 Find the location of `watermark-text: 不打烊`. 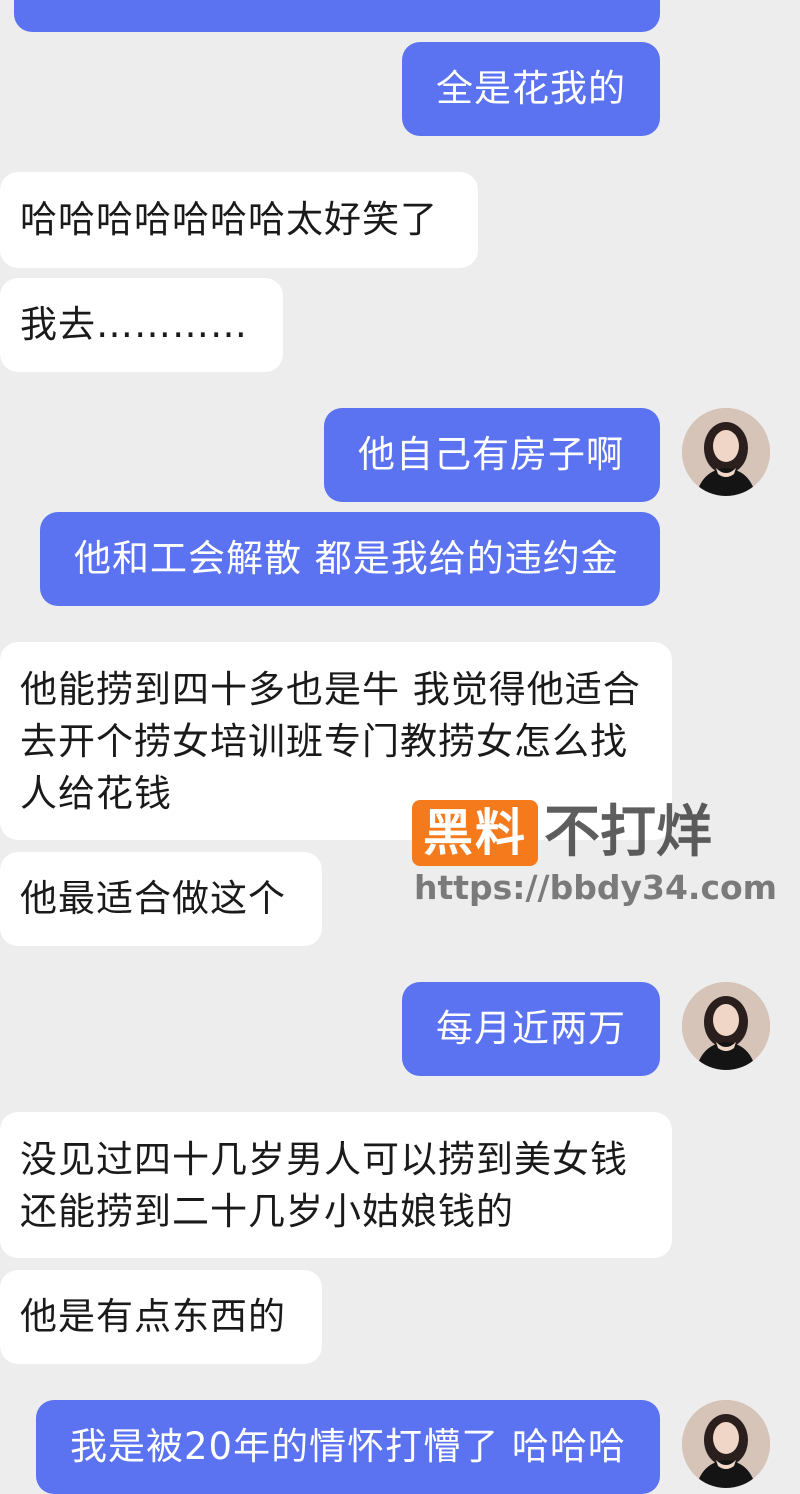

watermark-text: 不打烊 is located at coordinates (628, 832).